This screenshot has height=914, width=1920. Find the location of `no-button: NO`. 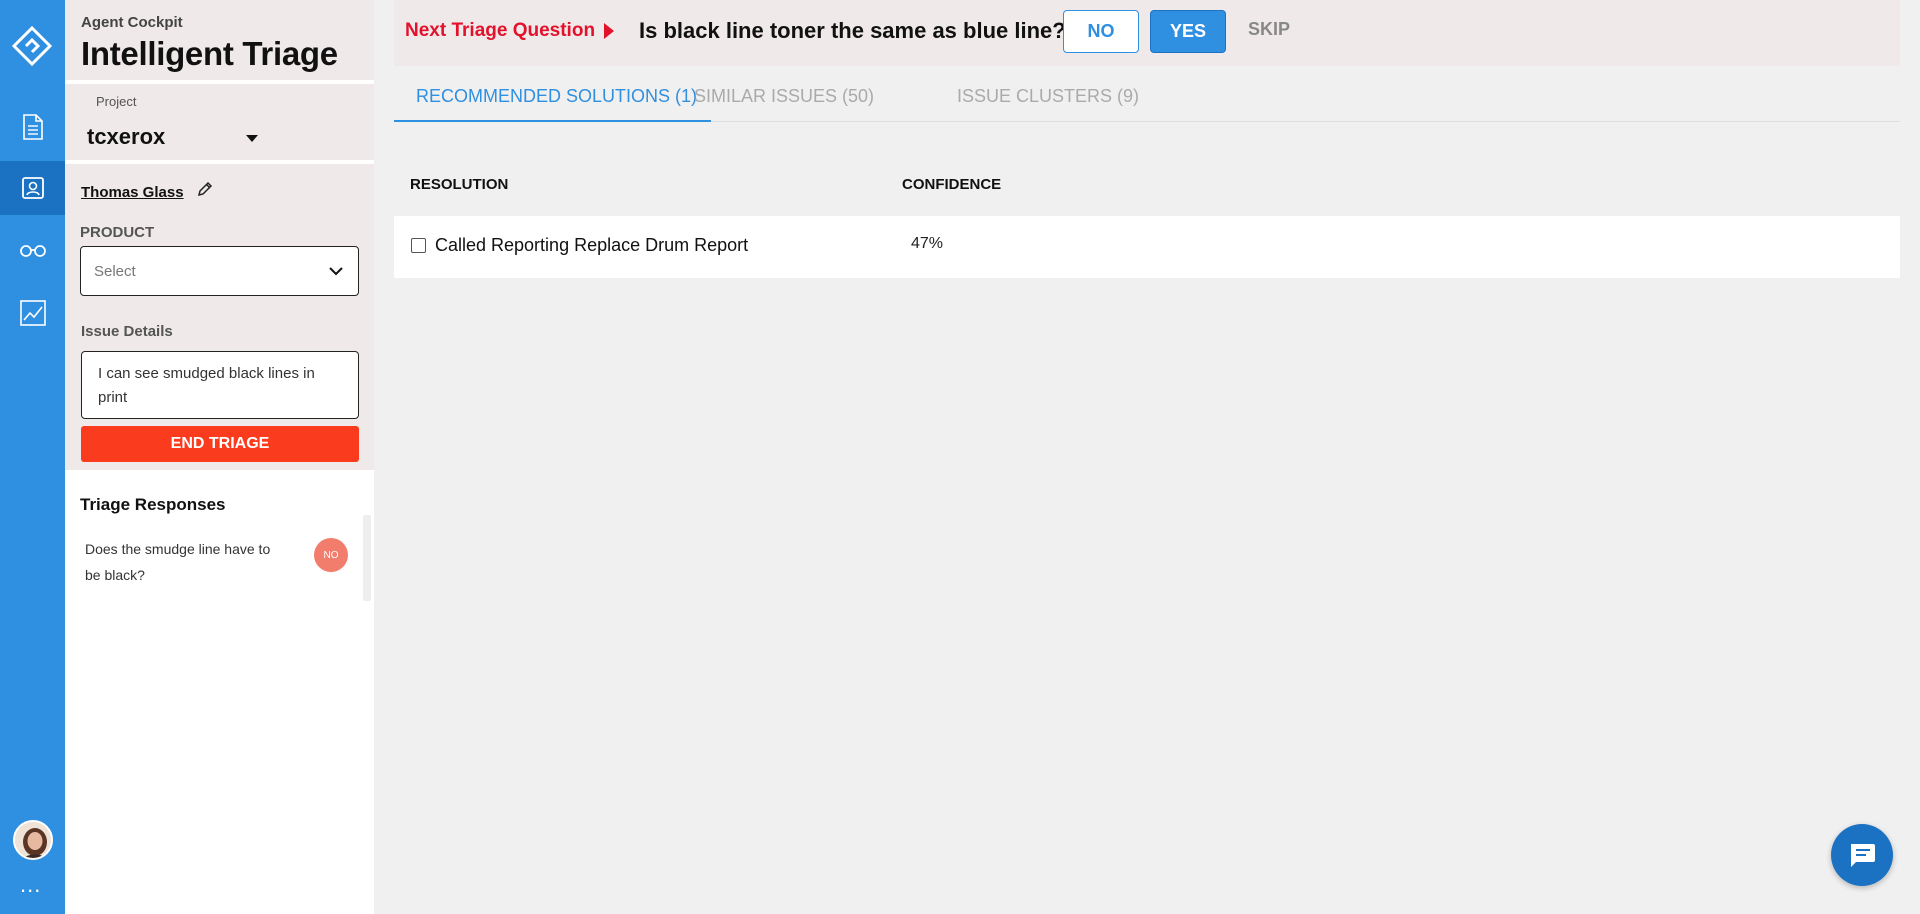

no-button: NO is located at coordinates (1101, 31).